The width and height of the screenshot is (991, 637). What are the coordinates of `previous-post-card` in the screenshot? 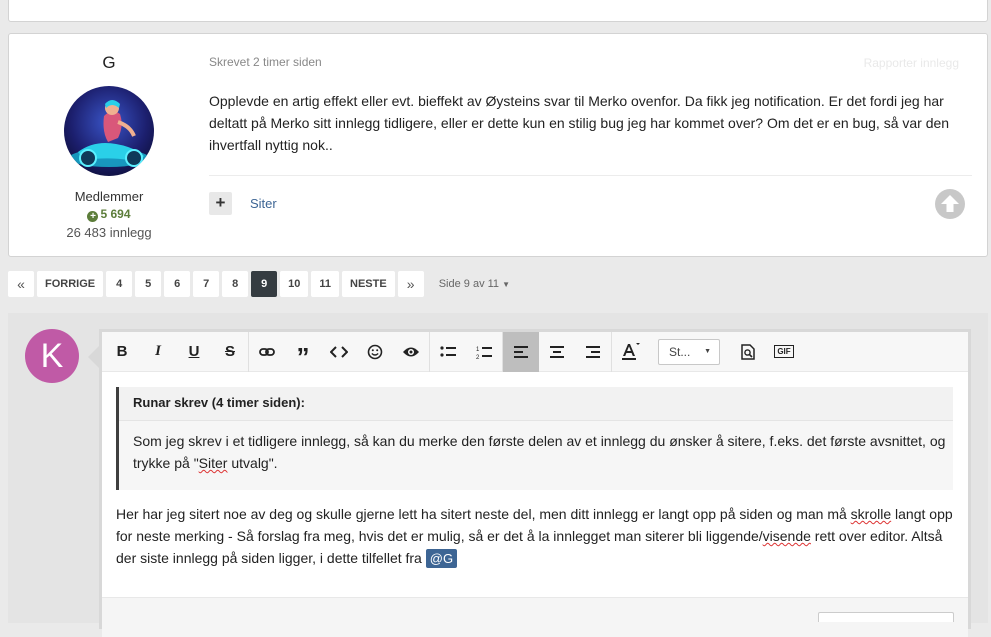 It's located at (498, 11).